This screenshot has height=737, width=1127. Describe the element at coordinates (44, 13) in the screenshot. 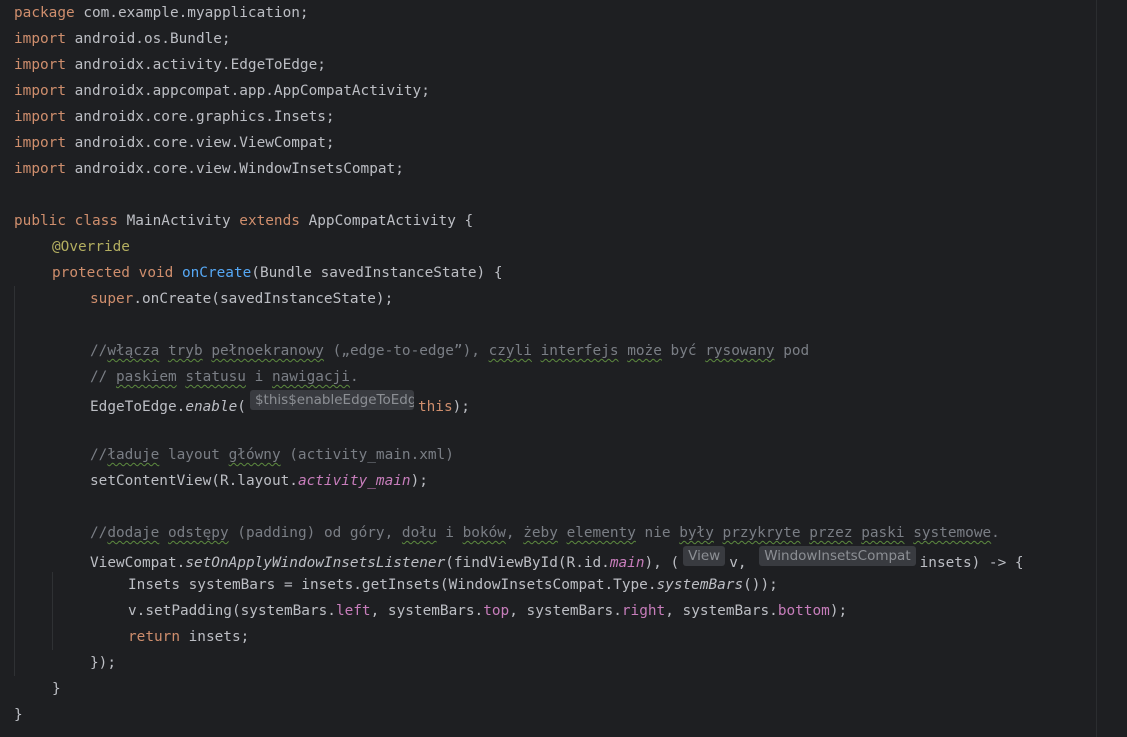

I see `keyword: package` at that location.